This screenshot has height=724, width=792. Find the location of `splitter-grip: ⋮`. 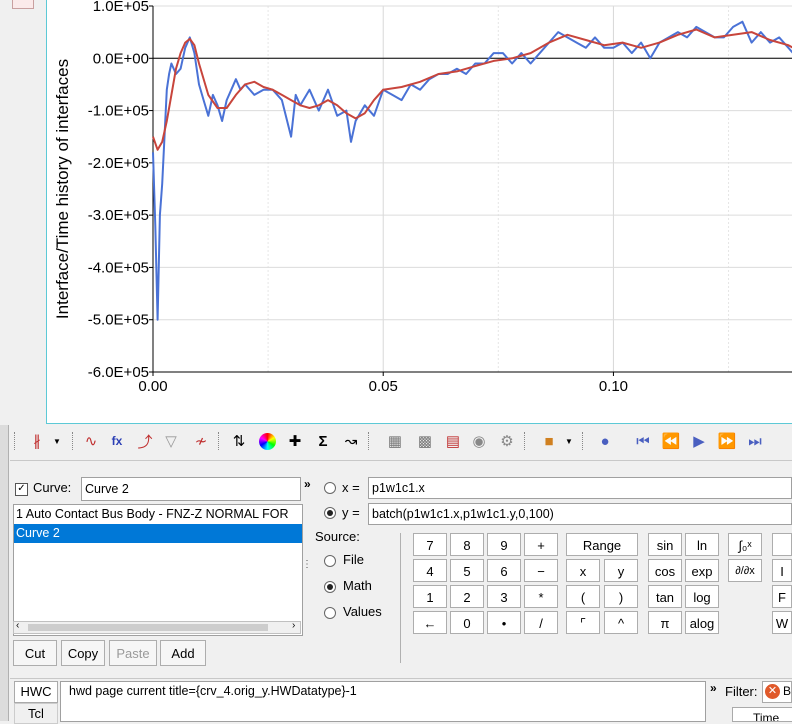

splitter-grip: ⋮ is located at coordinates (307, 564).